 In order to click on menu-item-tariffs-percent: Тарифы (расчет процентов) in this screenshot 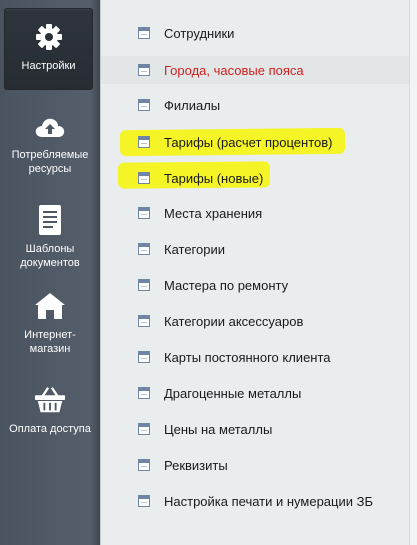, I will do `click(255, 142)`.